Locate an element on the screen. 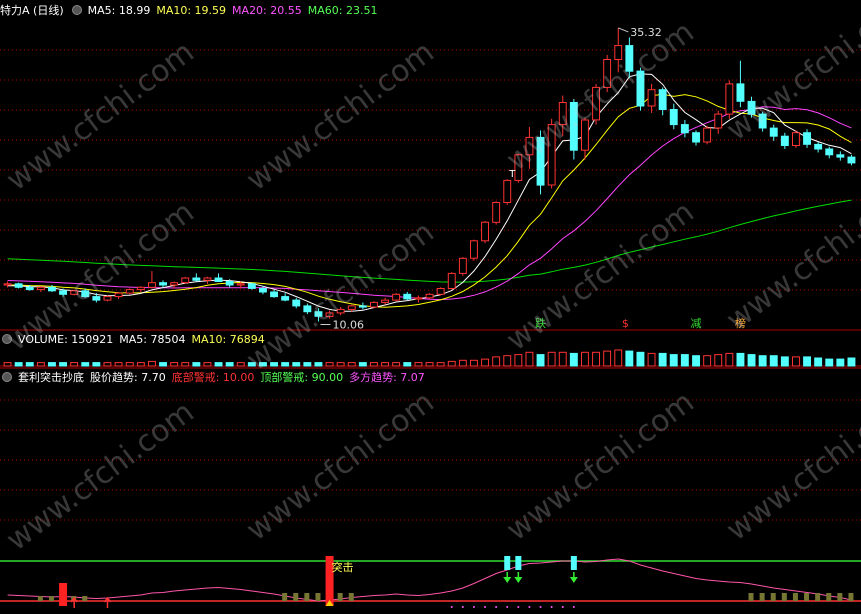 The height and width of the screenshot is (614, 861). ma60-label: MA60: 23.51 is located at coordinates (342, 10).